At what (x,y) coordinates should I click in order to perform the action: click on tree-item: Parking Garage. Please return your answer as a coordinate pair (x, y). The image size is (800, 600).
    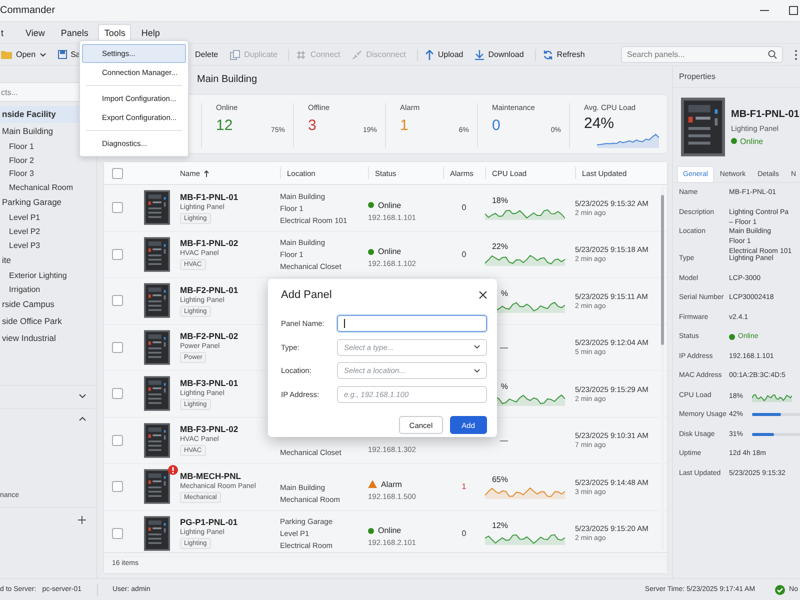
    Looking at the image, I should click on (48, 203).